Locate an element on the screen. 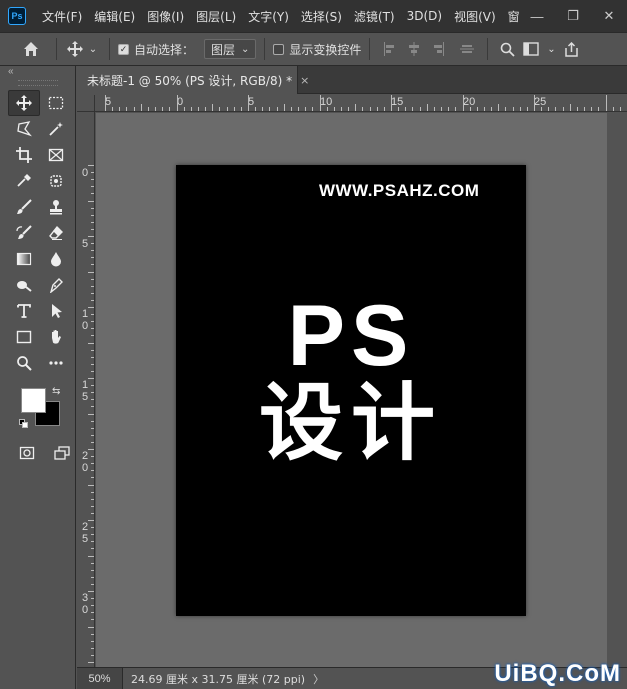 The image size is (627, 689). type-tool is located at coordinates (24, 311).